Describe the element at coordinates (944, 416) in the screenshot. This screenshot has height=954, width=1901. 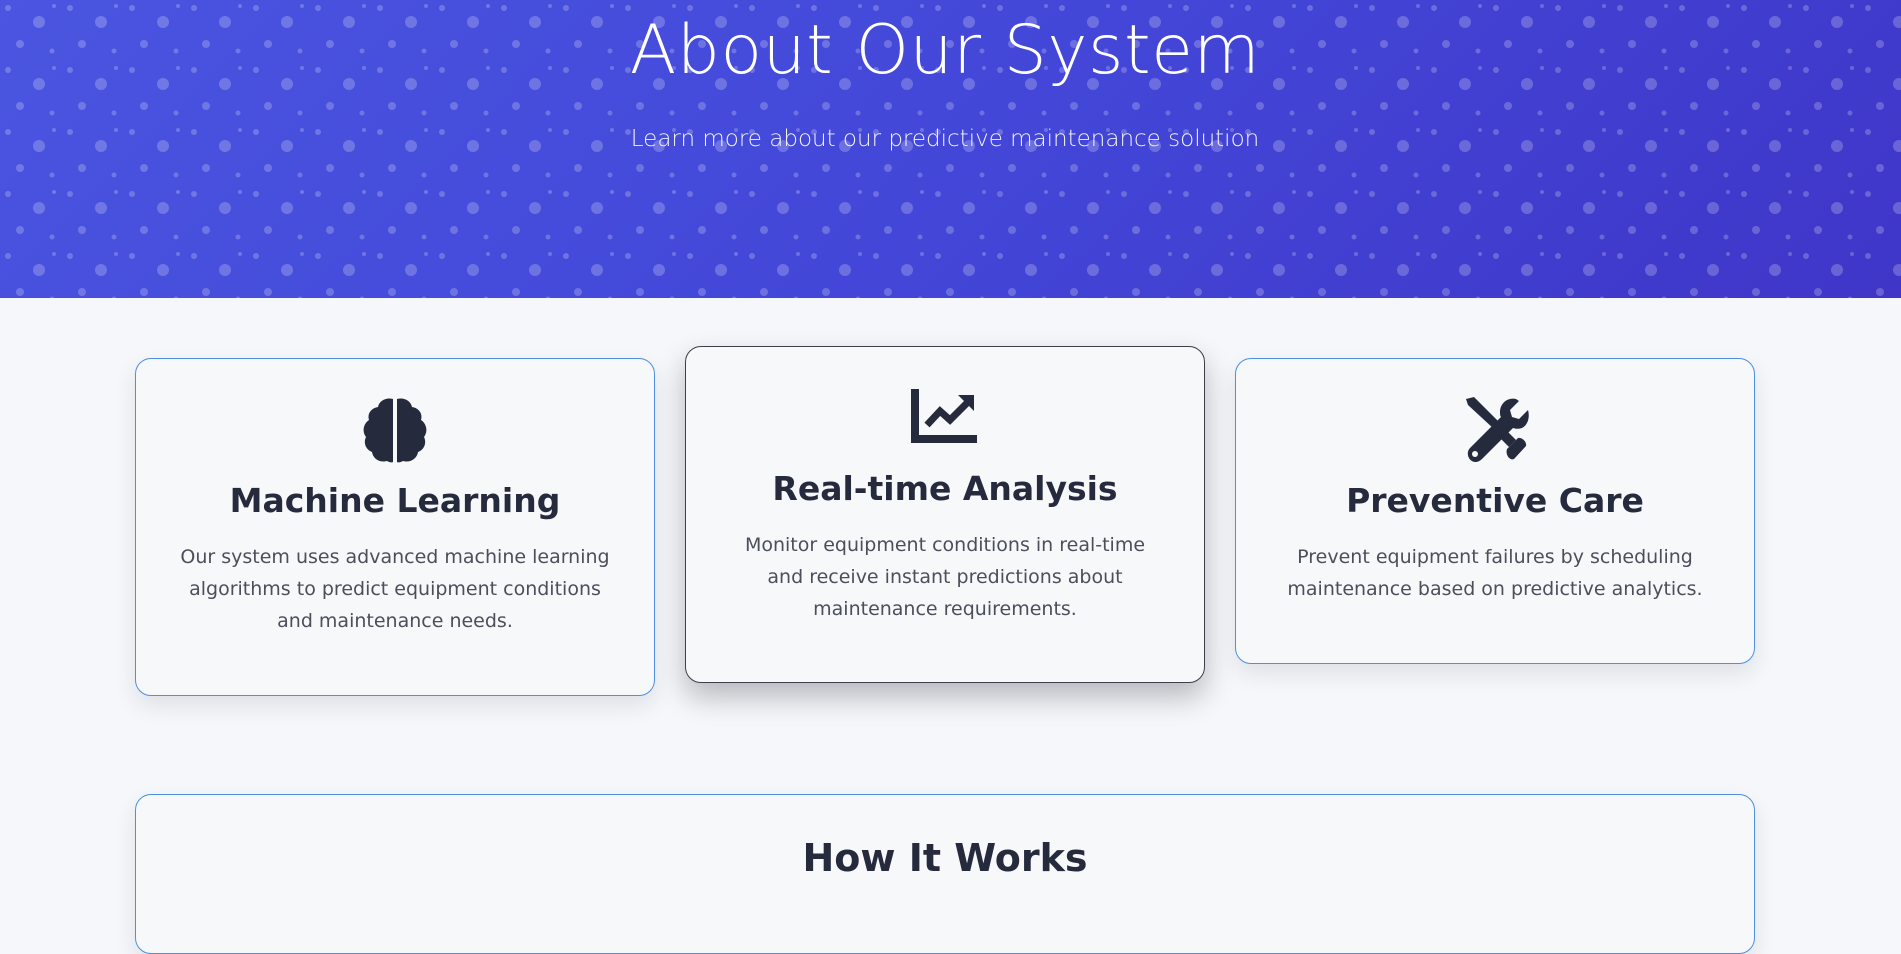
I see `chart-line-icon` at that location.